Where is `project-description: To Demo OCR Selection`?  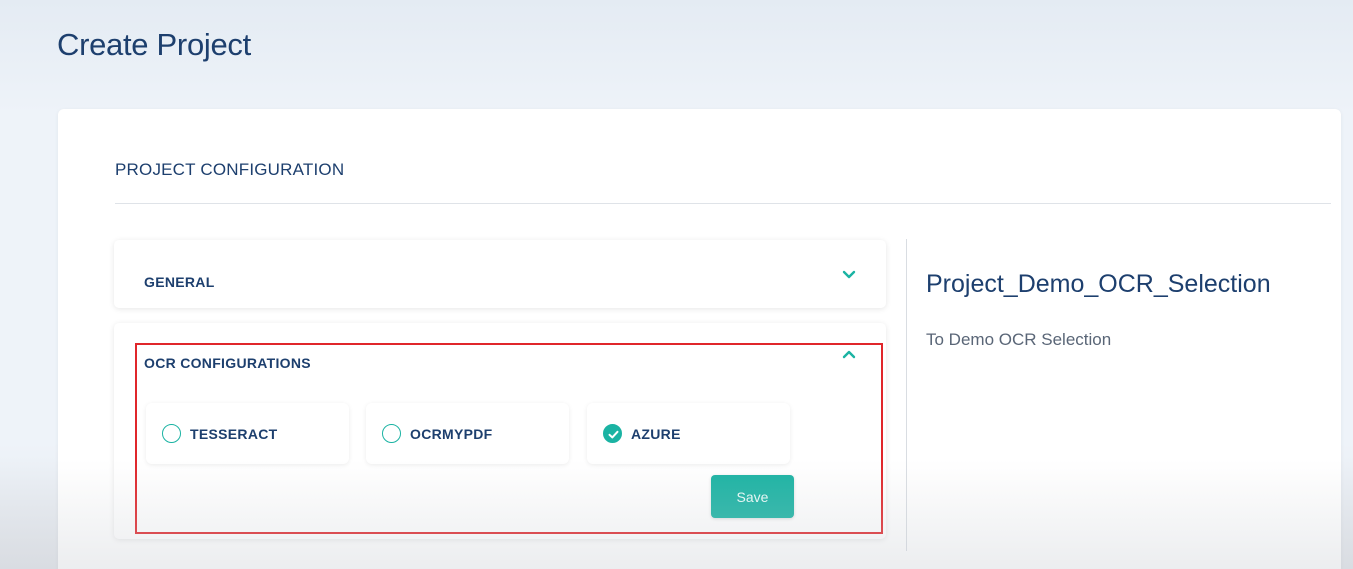
project-description: To Demo OCR Selection is located at coordinates (1019, 339).